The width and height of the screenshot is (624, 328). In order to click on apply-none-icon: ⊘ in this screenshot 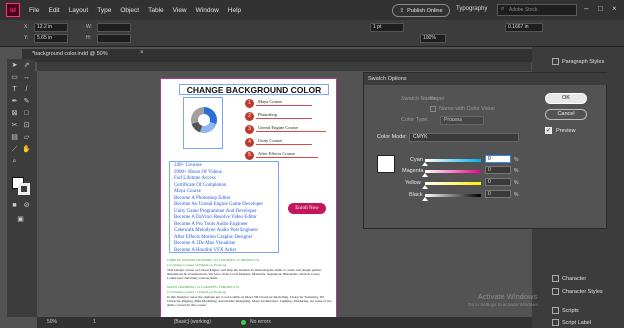, I will do `click(26, 205)`.